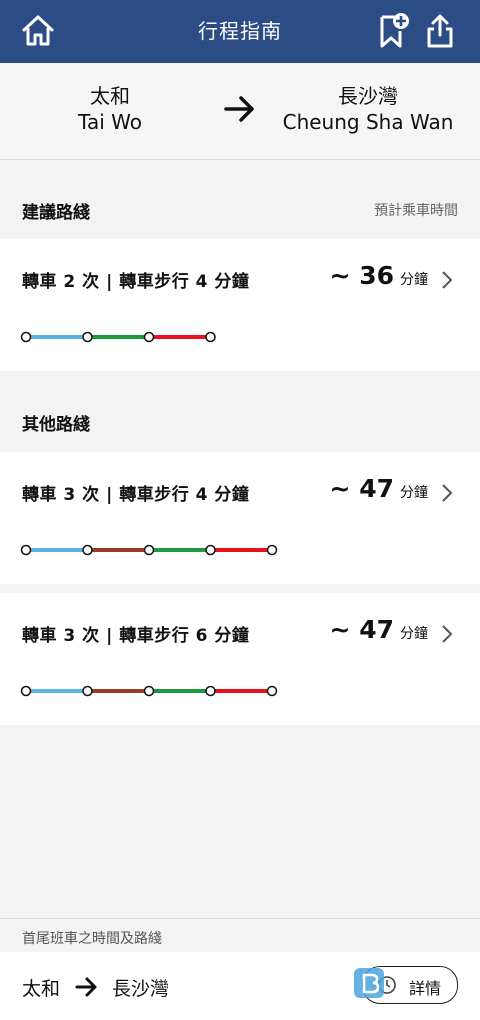 Image resolution: width=480 pixels, height=1020 pixels. What do you see at coordinates (240, 31) in the screenshot?
I see `app-header: 行程指南` at bounding box center [240, 31].